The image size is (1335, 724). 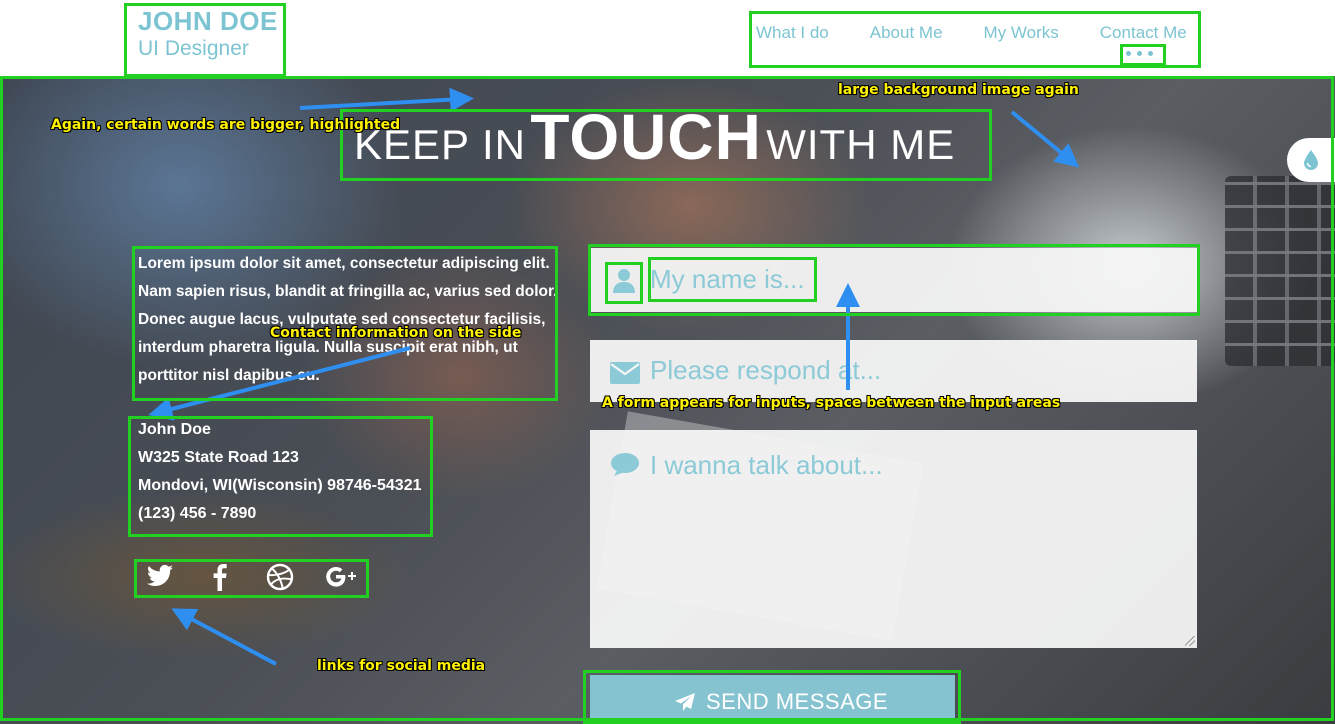 I want to click on annotation-box-social, so click(x=251, y=578).